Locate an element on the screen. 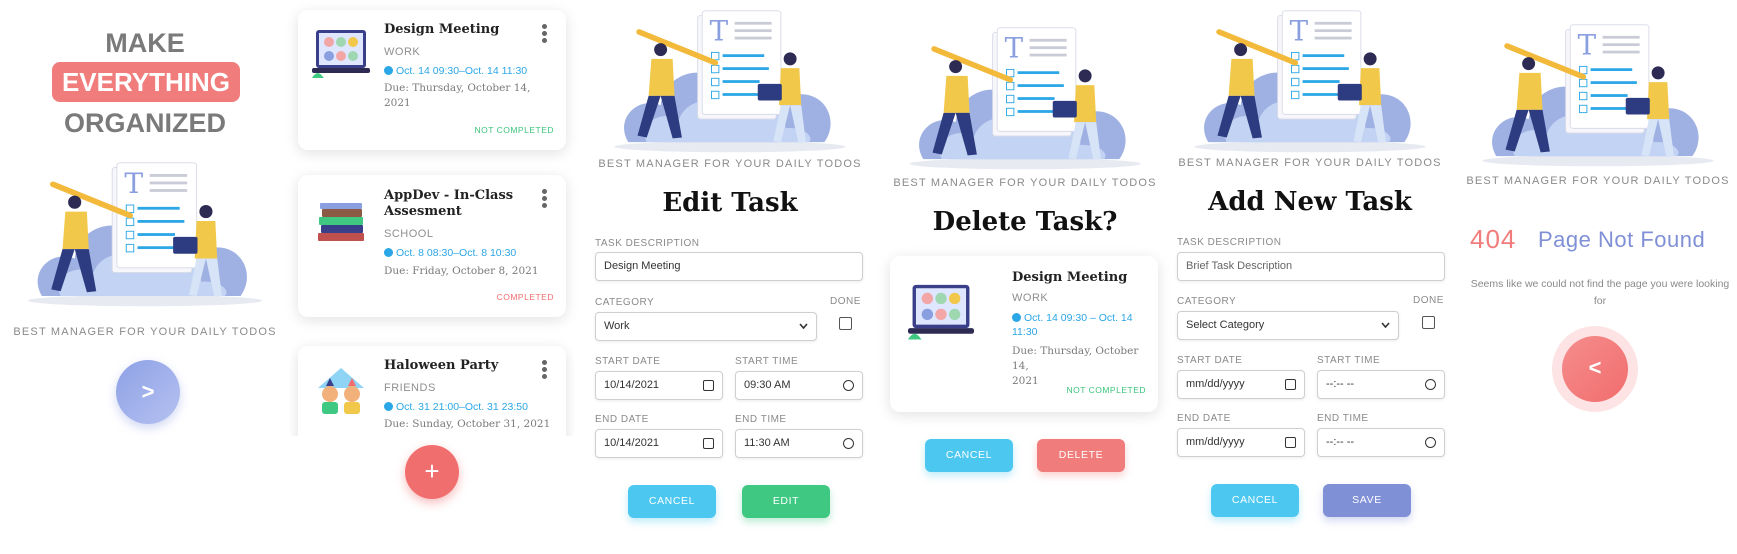 The width and height of the screenshot is (1737, 554). party-people-icon is located at coordinates (341, 391).